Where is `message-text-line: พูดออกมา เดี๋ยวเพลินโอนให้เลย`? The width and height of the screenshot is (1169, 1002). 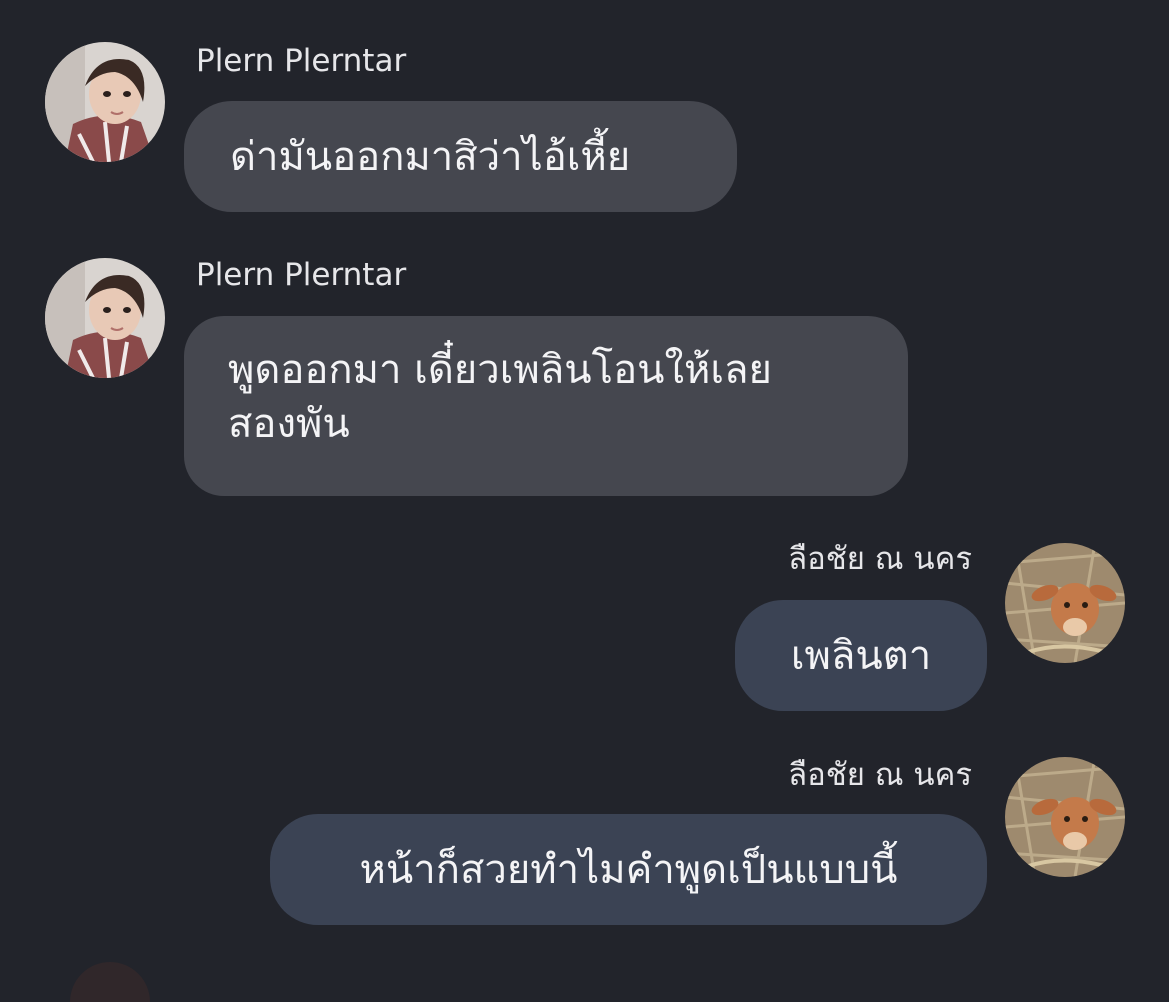
message-text-line: พูดออกมา เดี๋ยวเพลินโอนให้เลย is located at coordinates (500, 370).